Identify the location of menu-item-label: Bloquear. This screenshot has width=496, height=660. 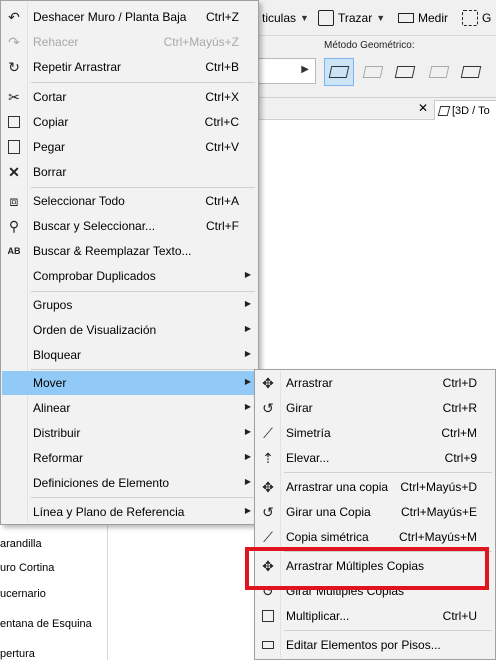
(57, 355).